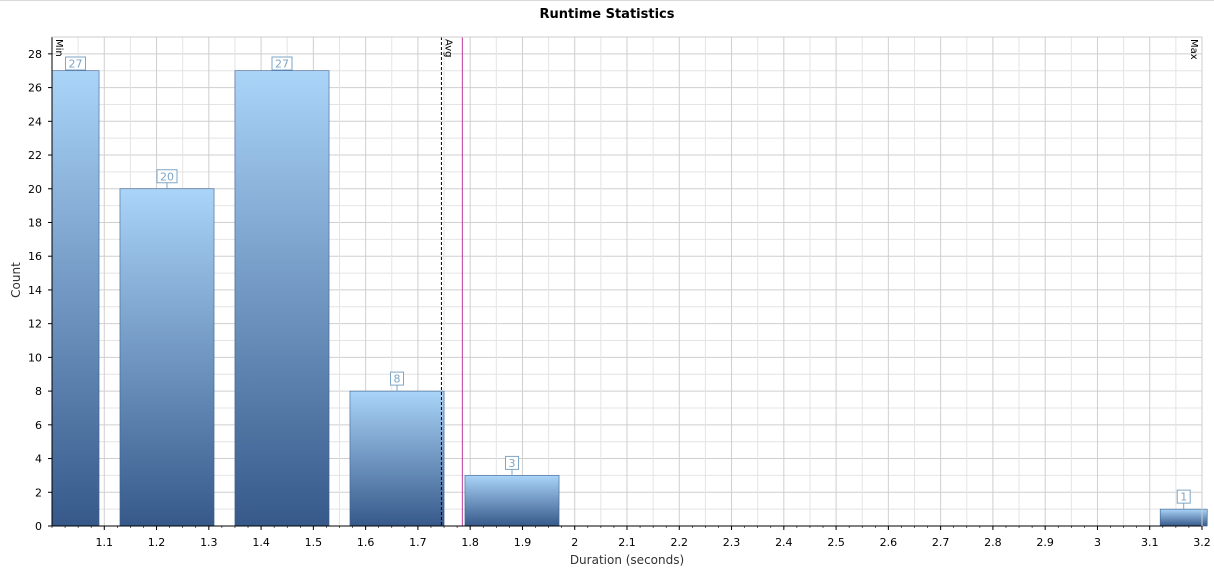  What do you see at coordinates (157, 542) in the screenshot?
I see `x-tick-label: 1.2` at bounding box center [157, 542].